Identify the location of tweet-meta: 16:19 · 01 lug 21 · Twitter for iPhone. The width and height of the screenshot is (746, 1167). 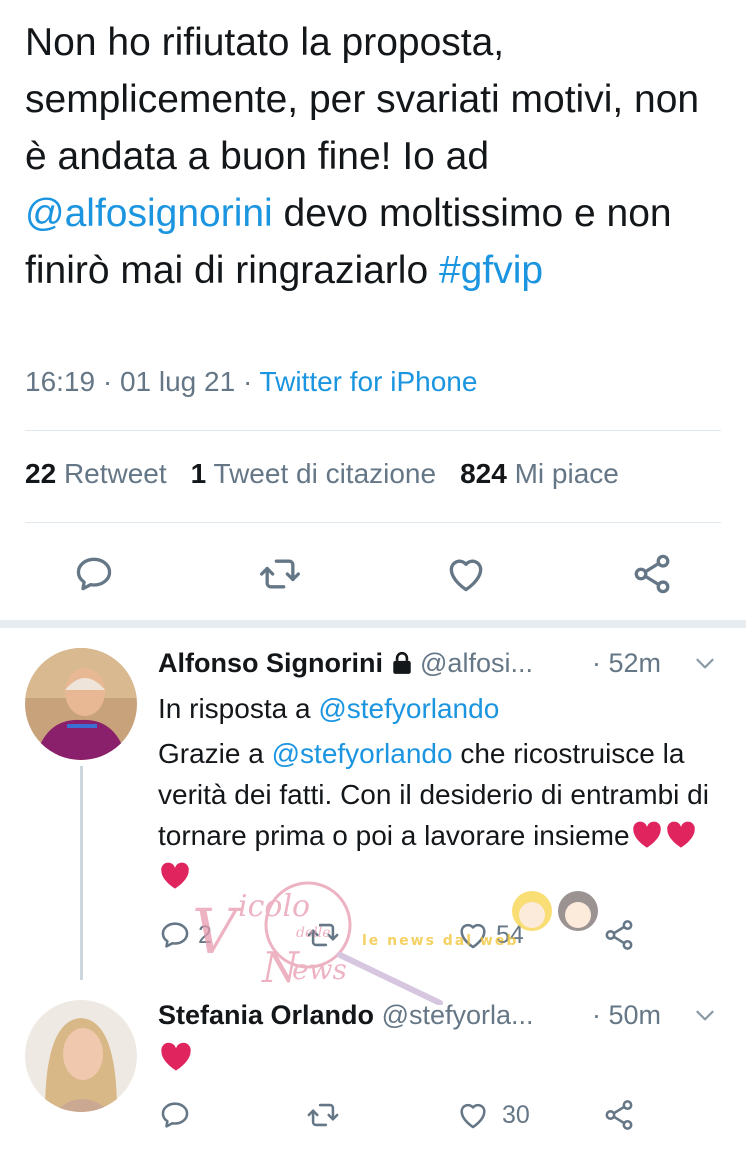
(251, 382).